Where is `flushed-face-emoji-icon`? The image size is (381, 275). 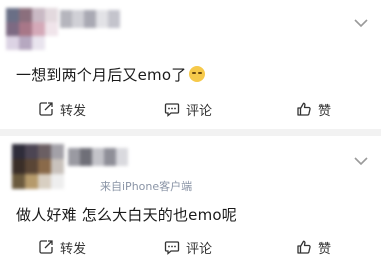
flushed-face-emoji-icon is located at coordinates (197, 74).